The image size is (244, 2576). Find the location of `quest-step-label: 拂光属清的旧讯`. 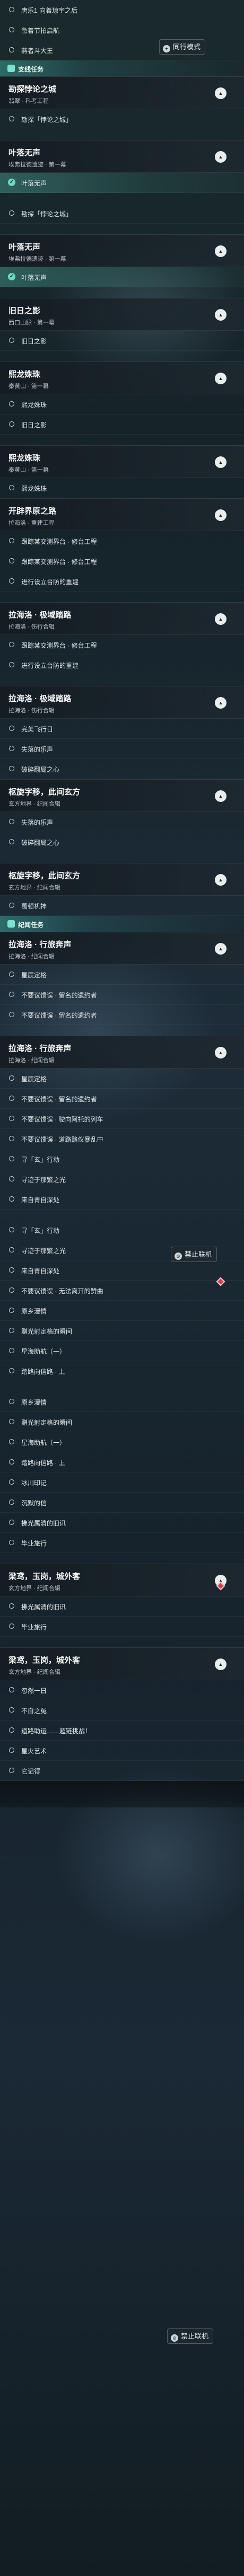

quest-step-label: 拂光属清的旧讯 is located at coordinates (44, 1523).